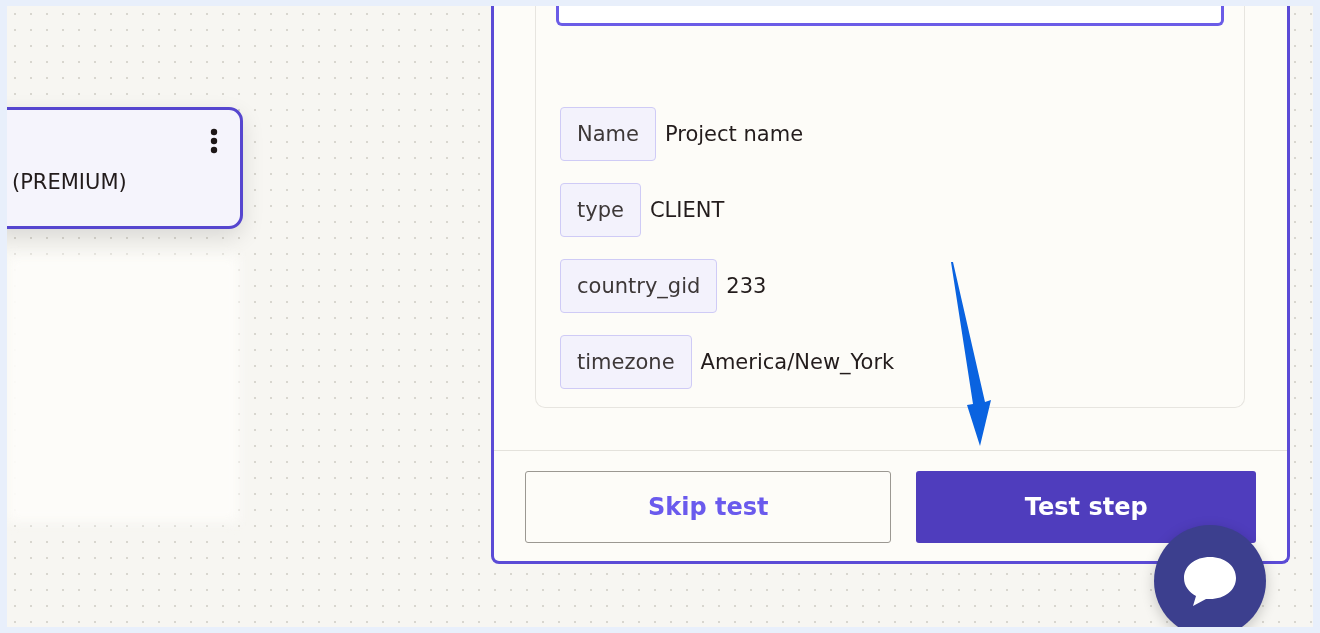 The width and height of the screenshot is (1320, 633). I want to click on field-key: Name, so click(608, 134).